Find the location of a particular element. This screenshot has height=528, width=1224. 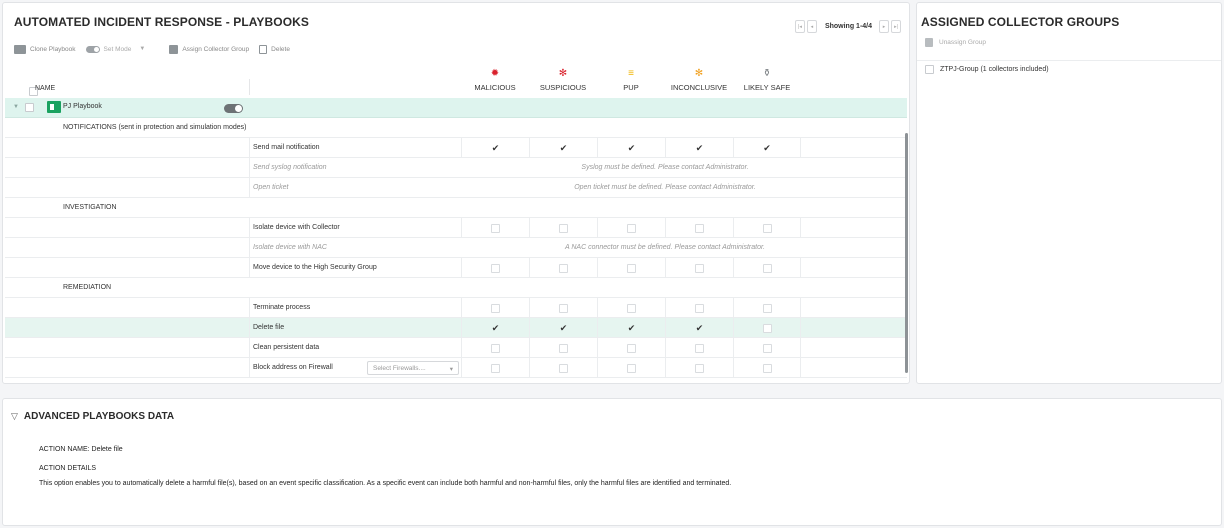

page-title: AUTOMATED INCIDENT RESPONSE - PLAYBOOKS is located at coordinates (162, 22).